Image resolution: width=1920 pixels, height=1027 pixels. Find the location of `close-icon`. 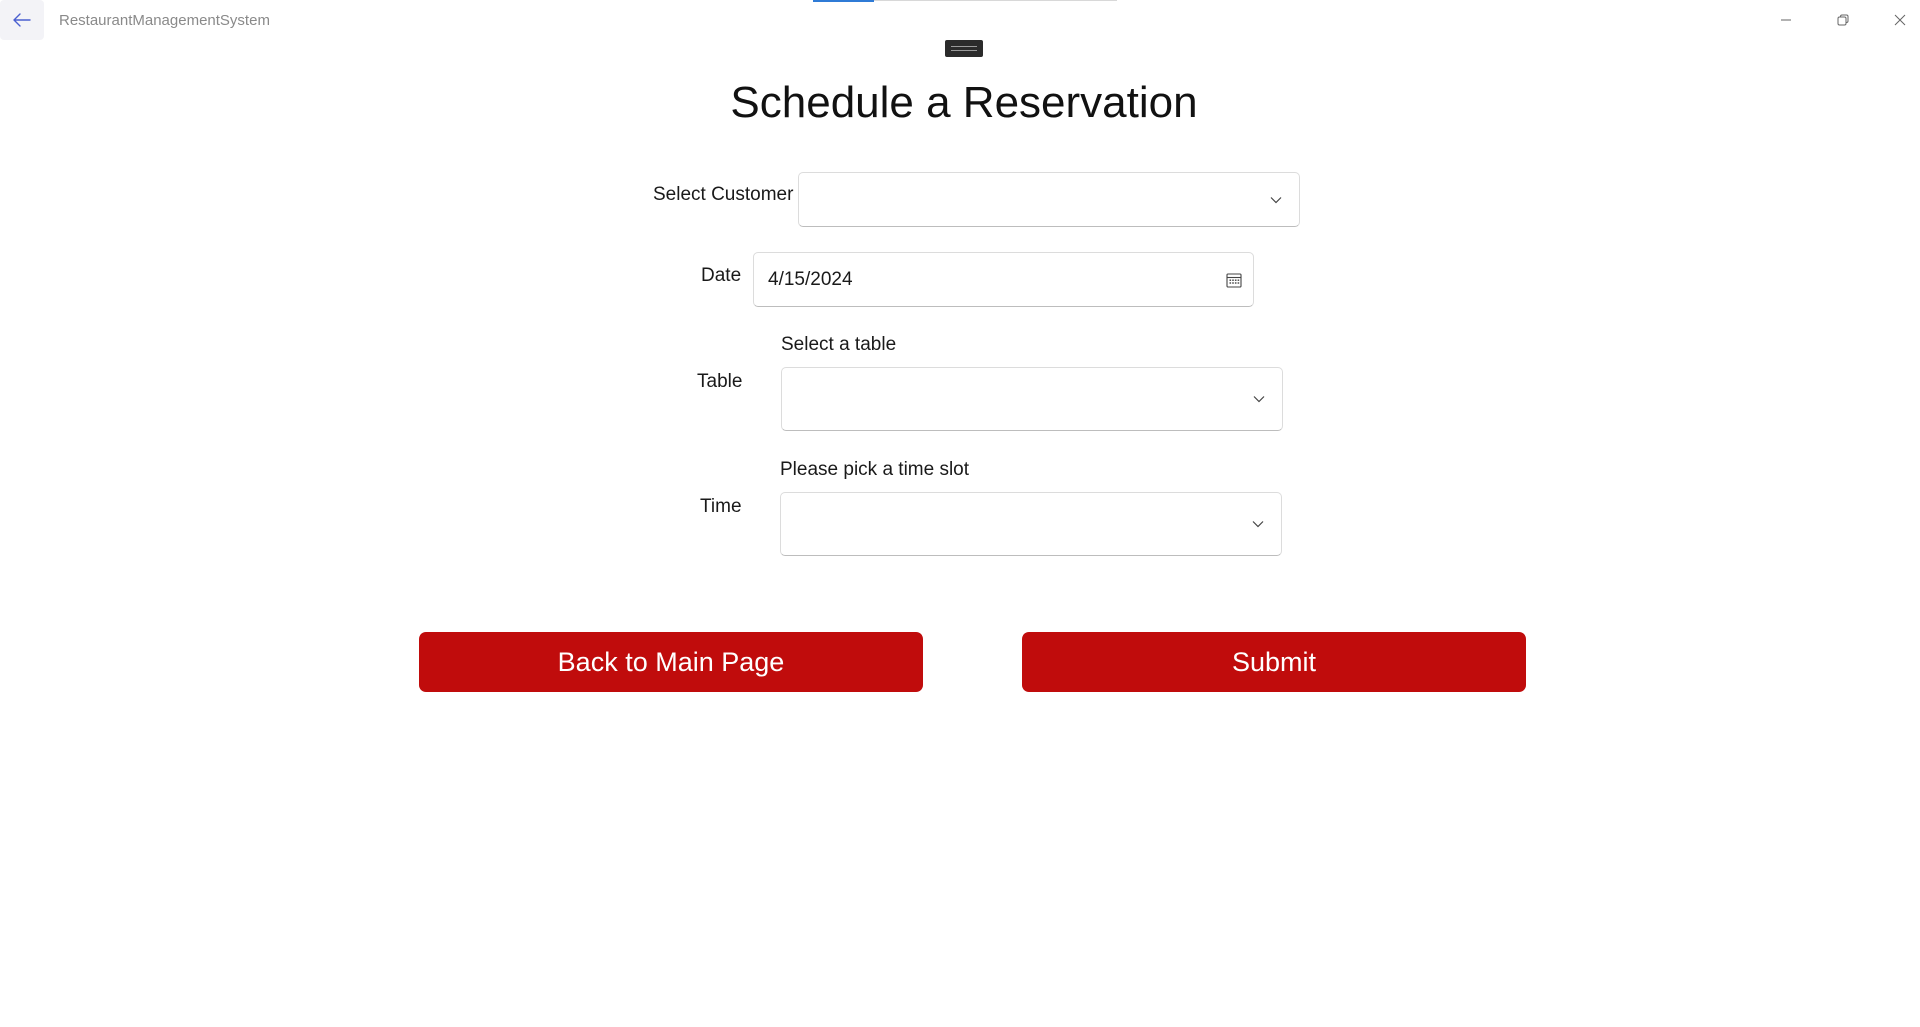

close-icon is located at coordinates (1900, 20).